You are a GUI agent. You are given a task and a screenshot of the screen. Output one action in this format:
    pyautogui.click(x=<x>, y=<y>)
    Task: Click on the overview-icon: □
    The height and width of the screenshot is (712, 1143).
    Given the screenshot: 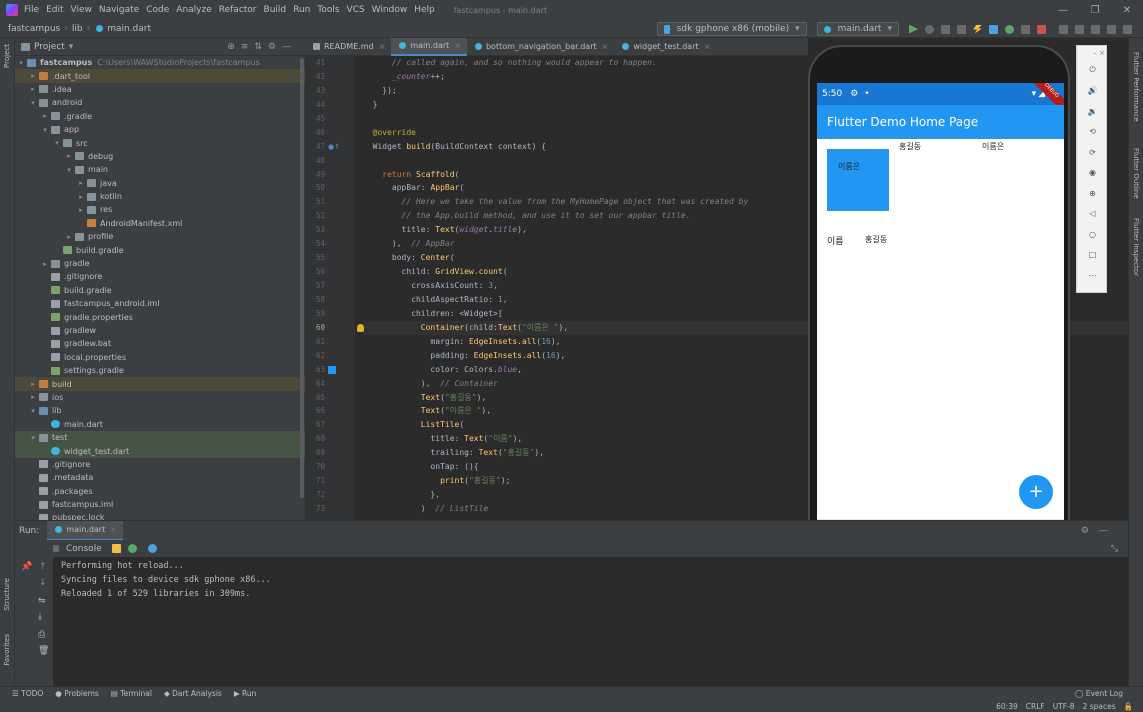 What is the action you would take?
    pyautogui.click(x=1092, y=255)
    